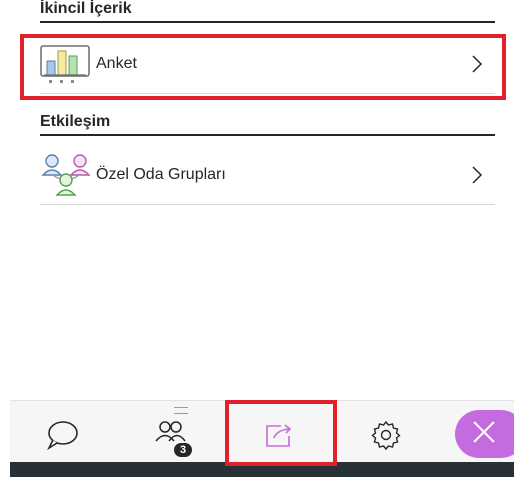 Image resolution: width=514 pixels, height=477 pixels. Describe the element at coordinates (262, 469) in the screenshot. I see `bottom-bar` at that location.